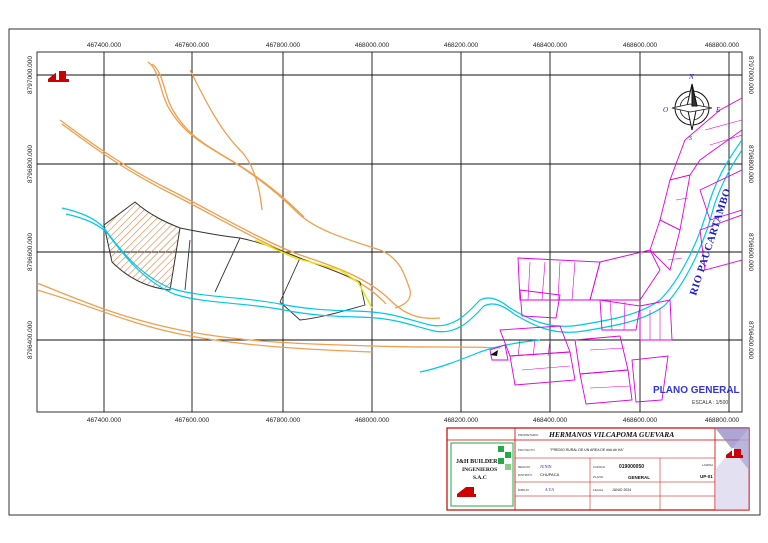 The image size is (768, 543). I want to click on drawn-label: DIBUJO, so click(524, 490).